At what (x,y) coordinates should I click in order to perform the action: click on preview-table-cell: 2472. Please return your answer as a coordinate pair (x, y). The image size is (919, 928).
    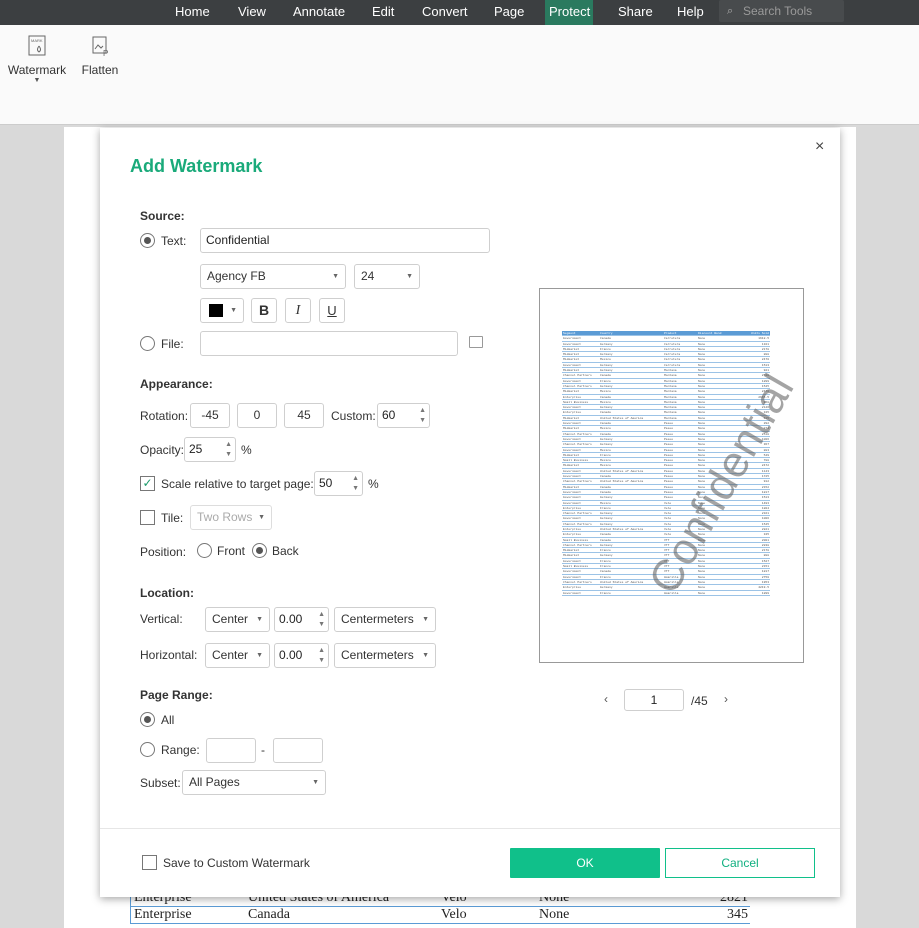
    Looking at the image, I should click on (765, 466).